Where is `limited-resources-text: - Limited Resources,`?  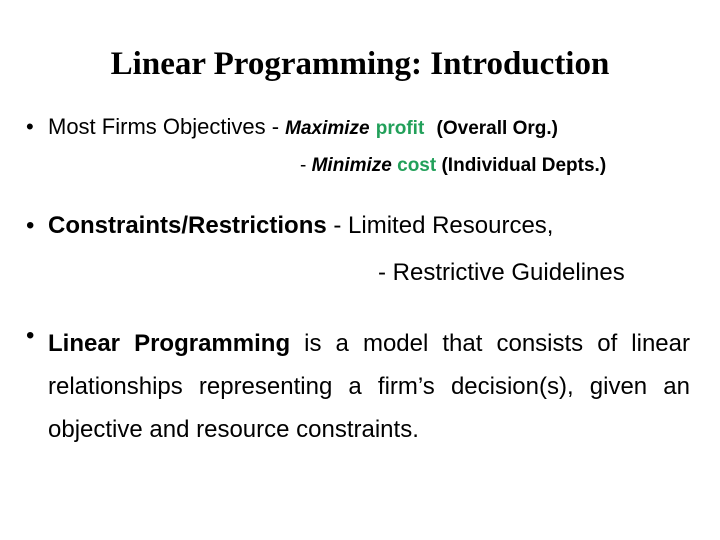
limited-resources-text: - Limited Resources, is located at coordinates (440, 225).